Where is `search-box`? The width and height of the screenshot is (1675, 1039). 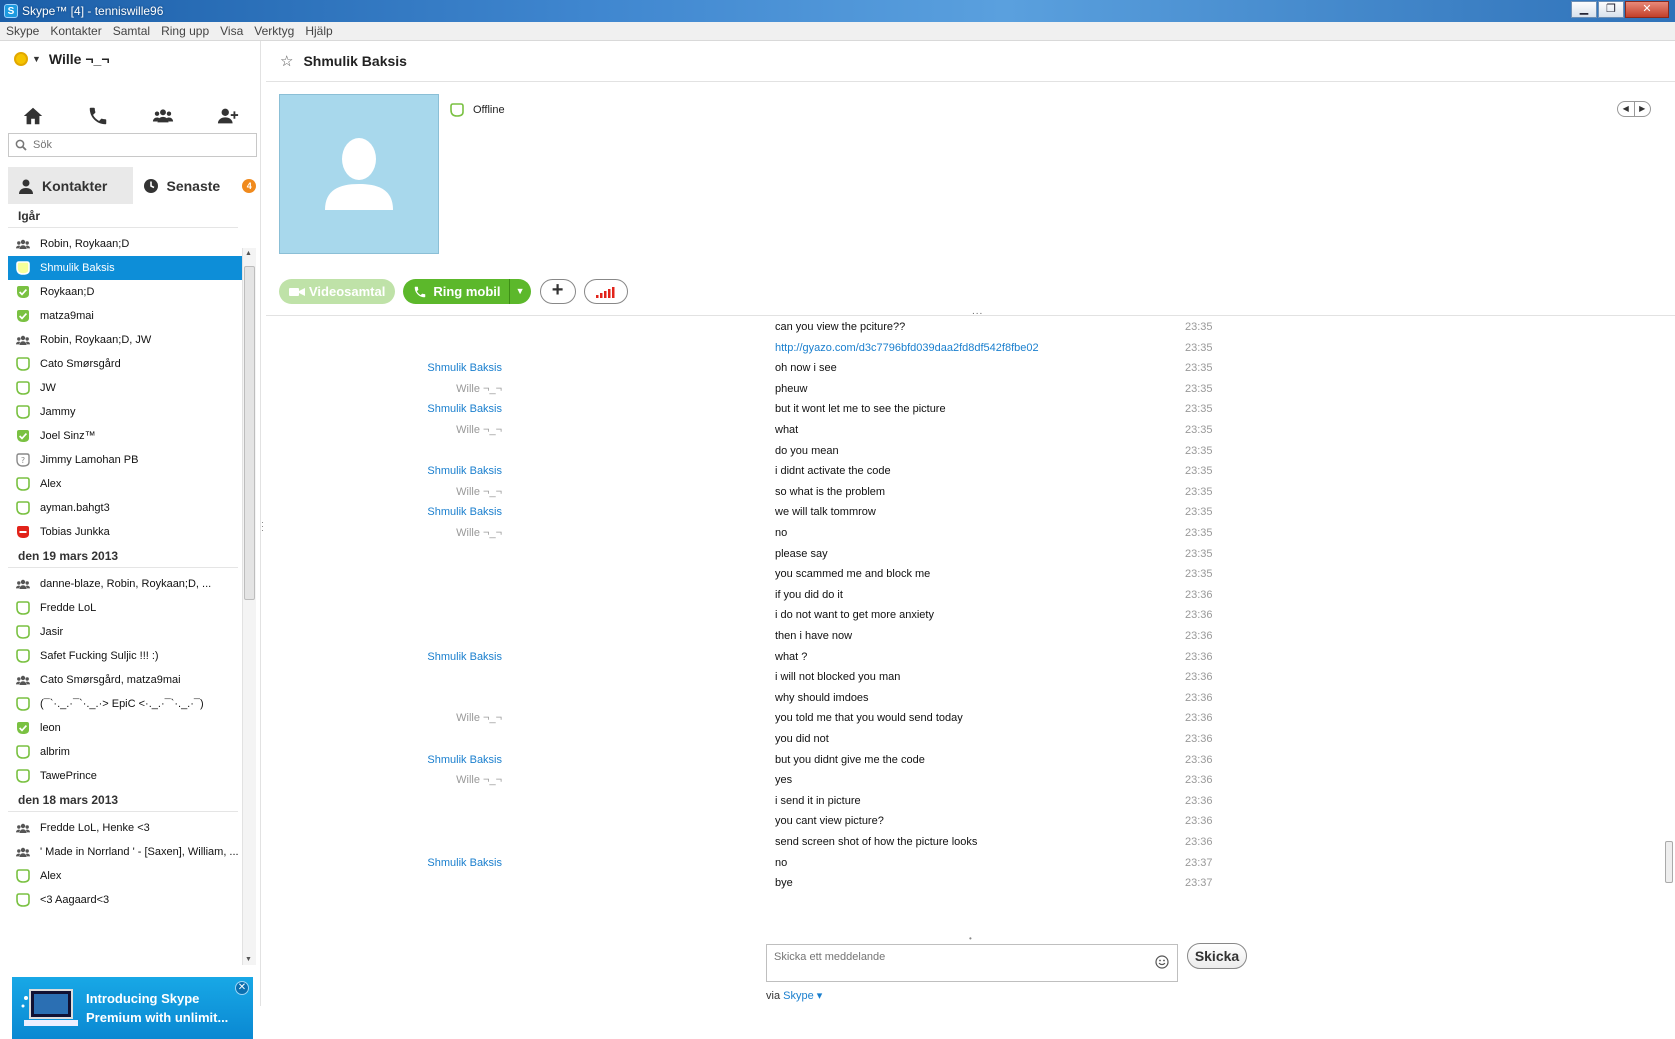 search-box is located at coordinates (132, 145).